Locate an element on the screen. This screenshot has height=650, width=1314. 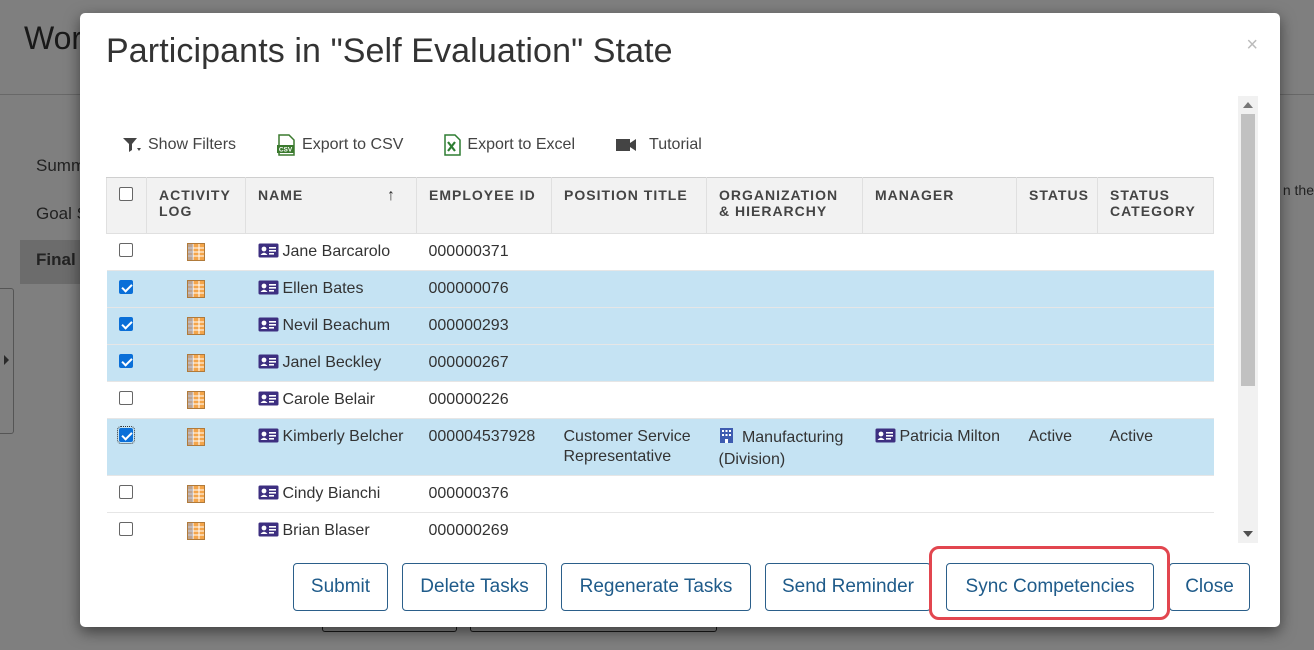
svg-text: CSV is located at coordinates (286, 150).